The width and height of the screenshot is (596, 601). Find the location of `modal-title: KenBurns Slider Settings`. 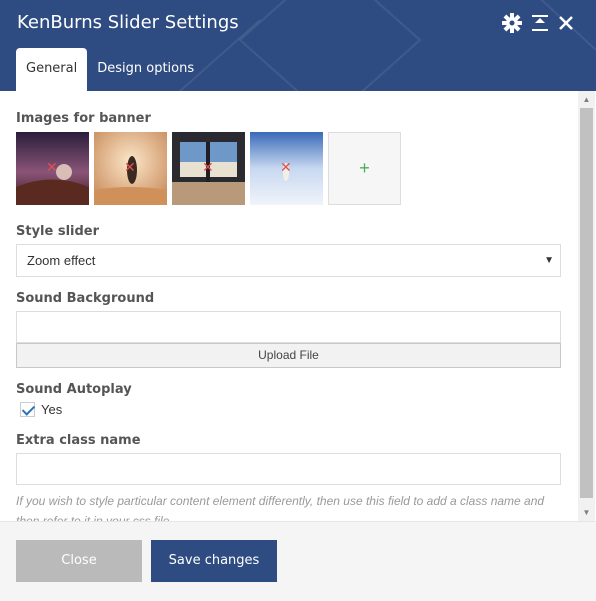

modal-title: KenBurns Slider Settings is located at coordinates (128, 22).